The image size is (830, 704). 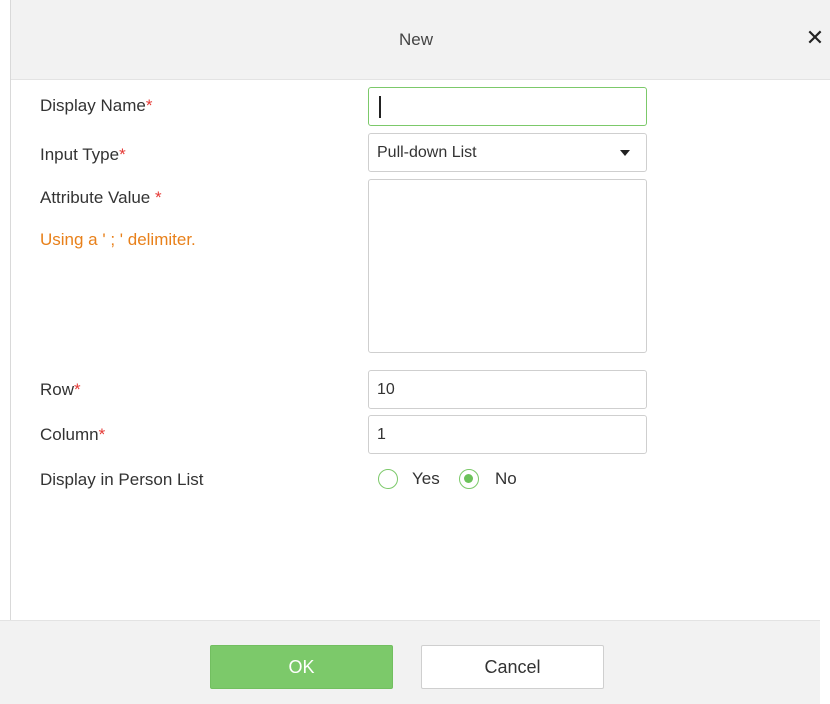 I want to click on row-input, so click(x=507, y=389).